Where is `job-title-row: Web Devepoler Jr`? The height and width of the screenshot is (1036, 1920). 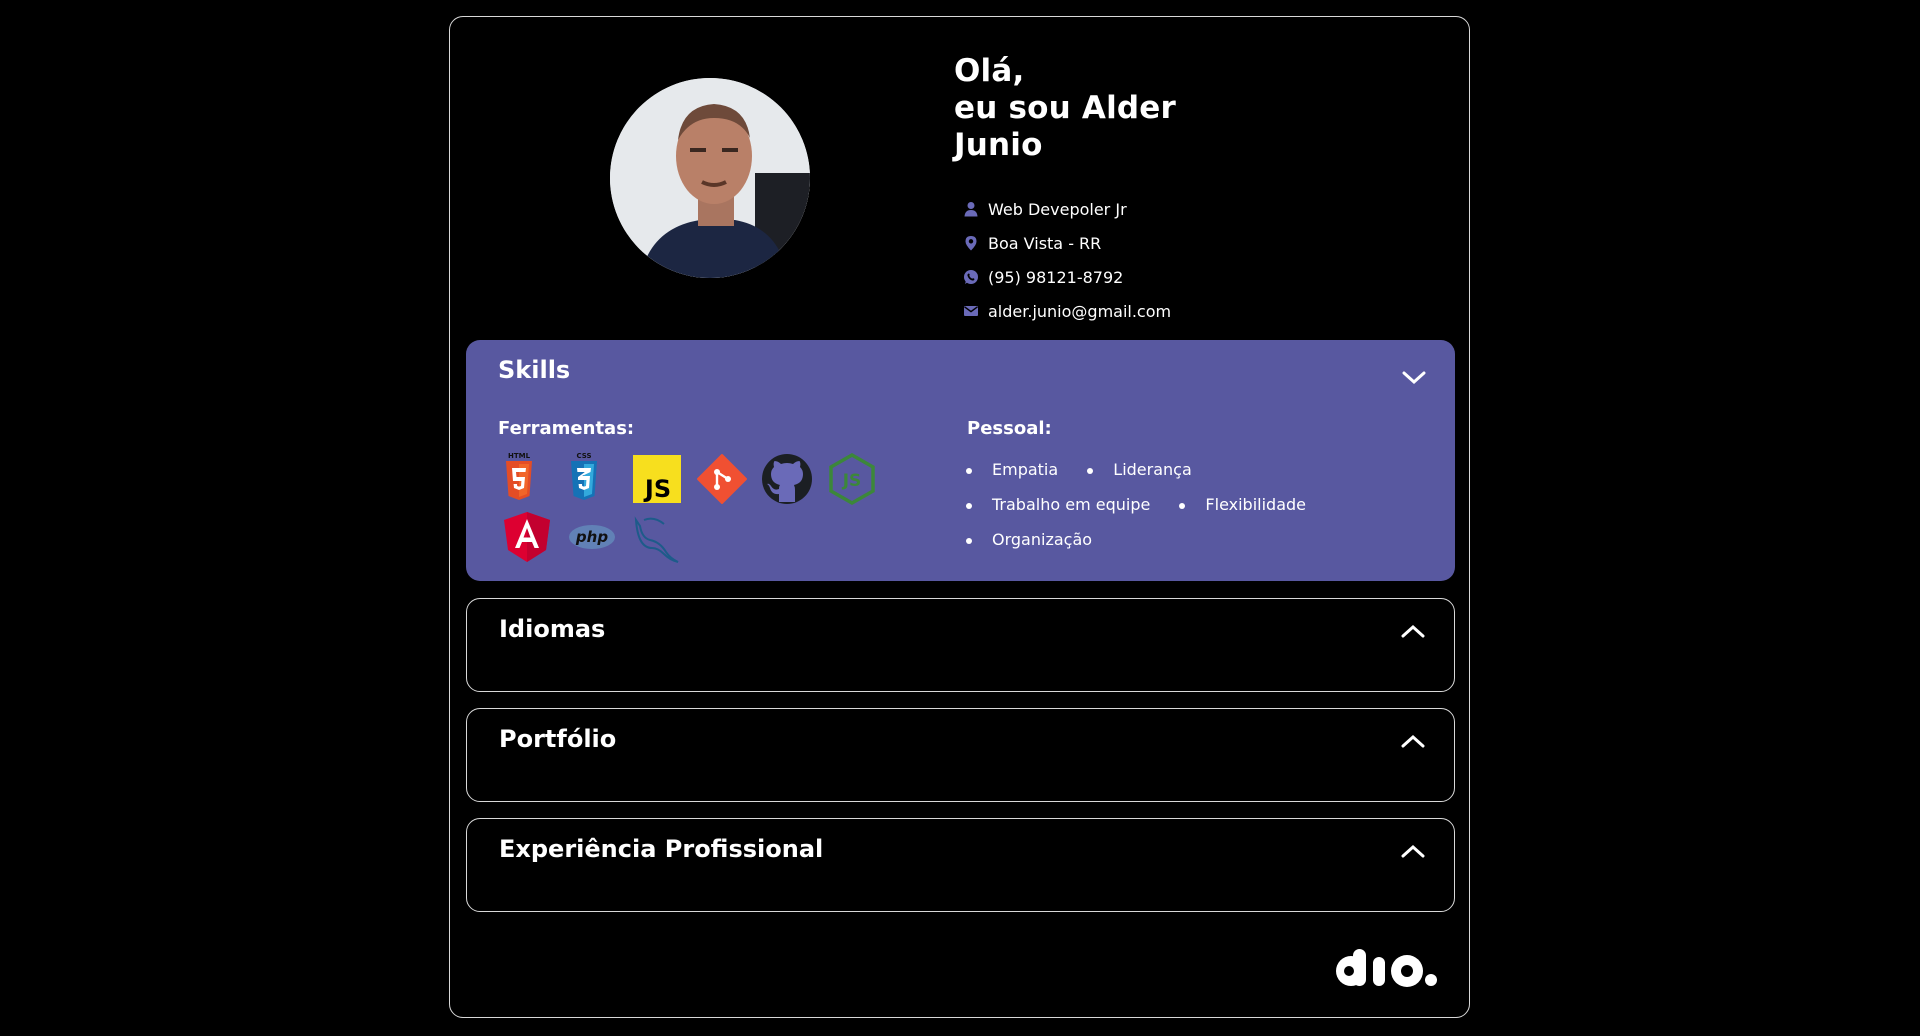
job-title-row: Web Devepoler Jr is located at coordinates (1066, 209).